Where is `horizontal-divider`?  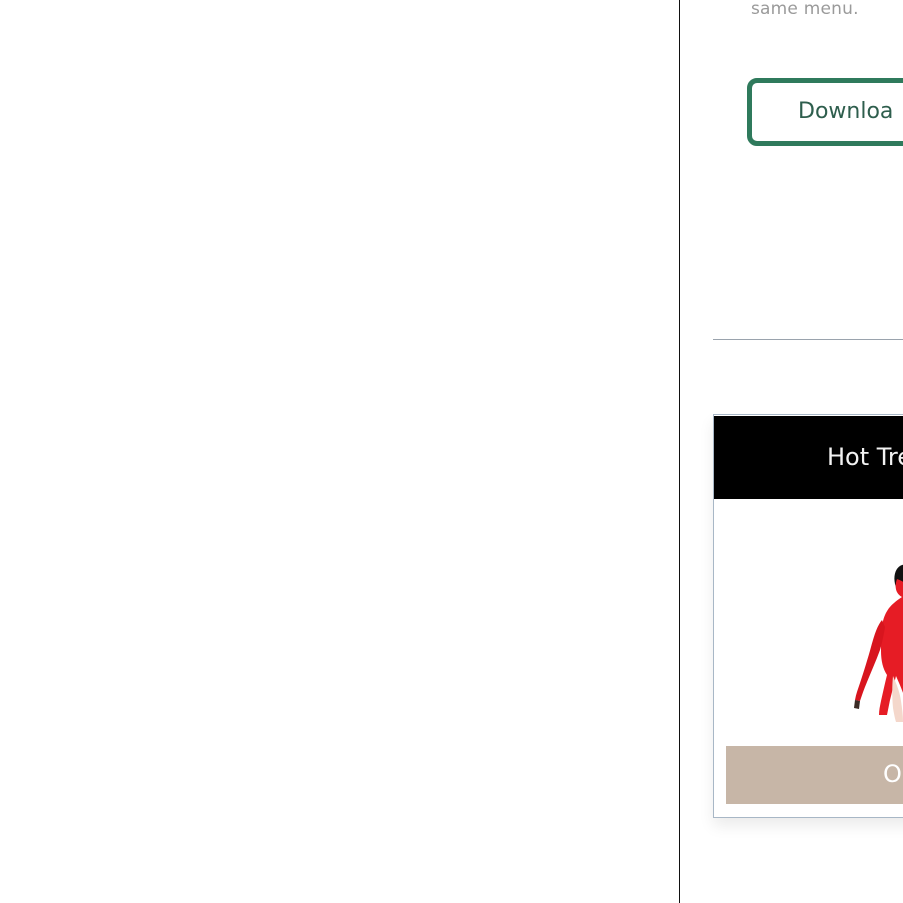
horizontal-divider is located at coordinates (808, 339).